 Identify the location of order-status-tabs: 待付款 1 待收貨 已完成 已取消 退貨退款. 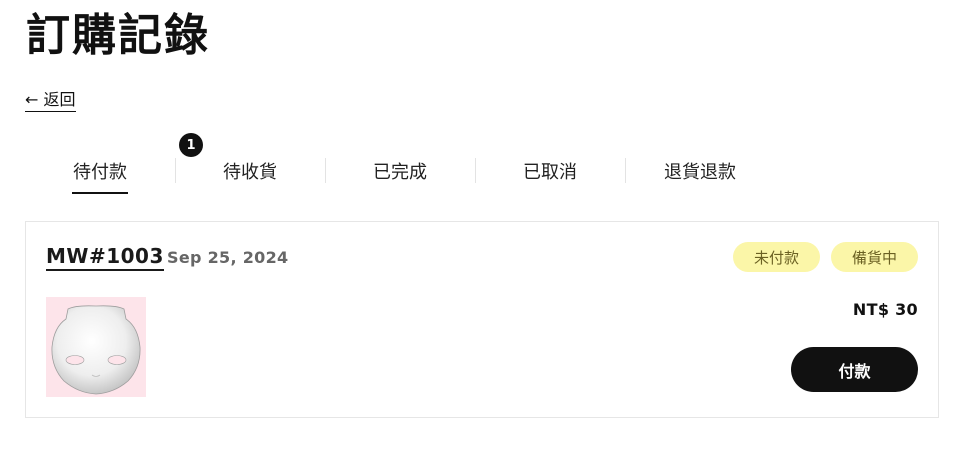
(400, 165).